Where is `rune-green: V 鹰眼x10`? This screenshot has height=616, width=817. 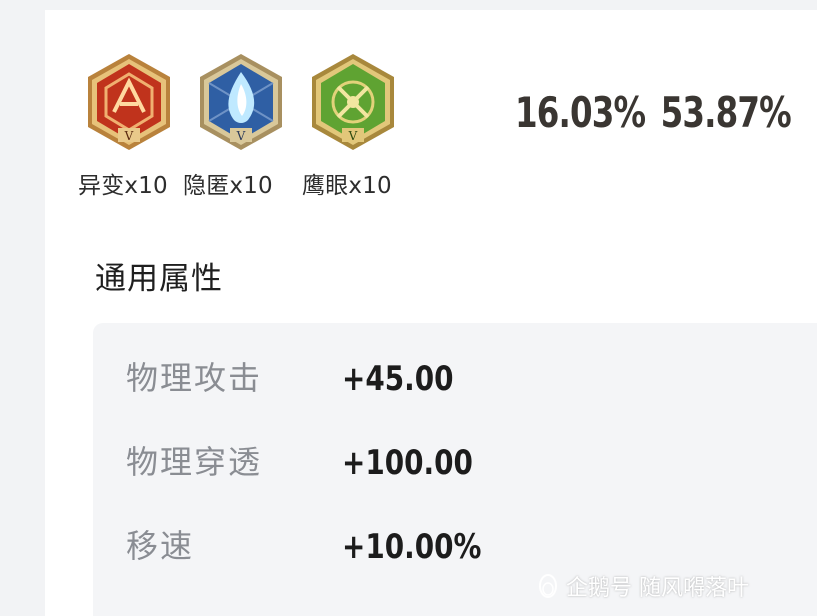 rune-green: V 鹰眼x10 is located at coordinates (350, 125).